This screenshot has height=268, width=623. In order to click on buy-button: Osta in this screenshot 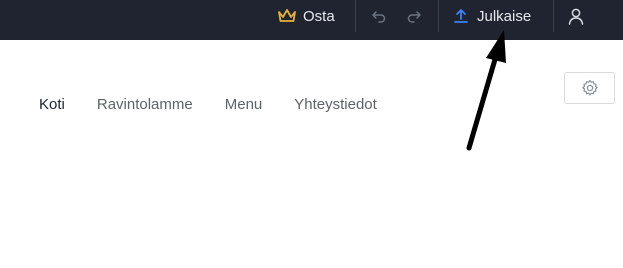, I will do `click(306, 16)`.